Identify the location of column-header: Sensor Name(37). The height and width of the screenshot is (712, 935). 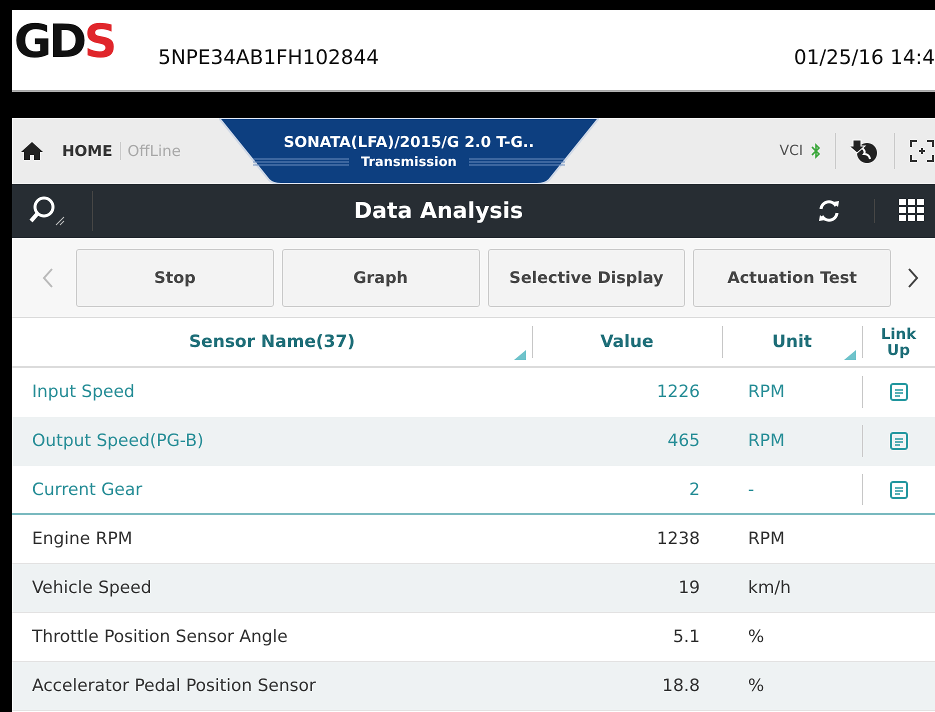
(272, 342).